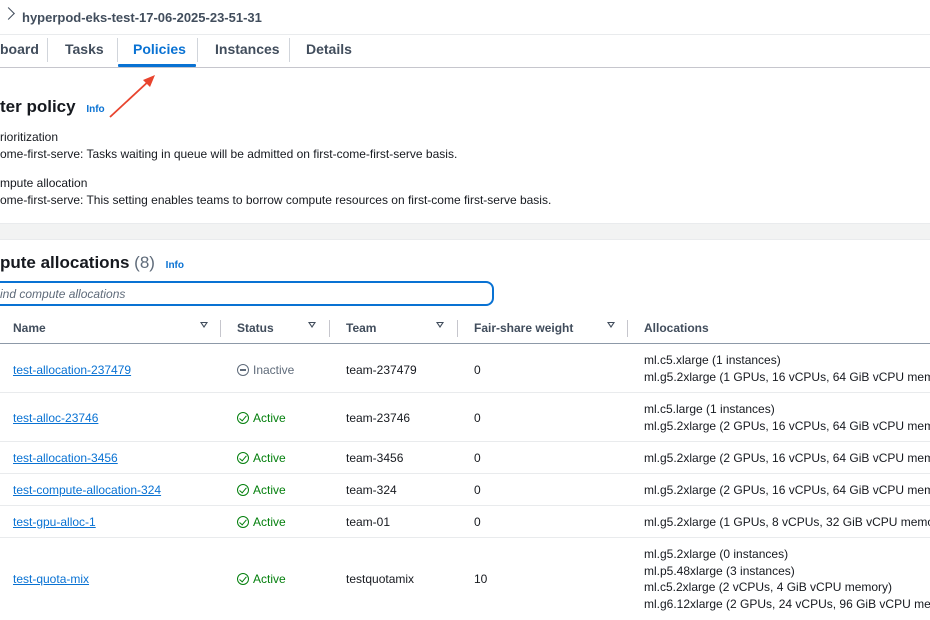  Describe the element at coordinates (132, 96) in the screenshot. I see `annotation-arrow-icon` at that location.